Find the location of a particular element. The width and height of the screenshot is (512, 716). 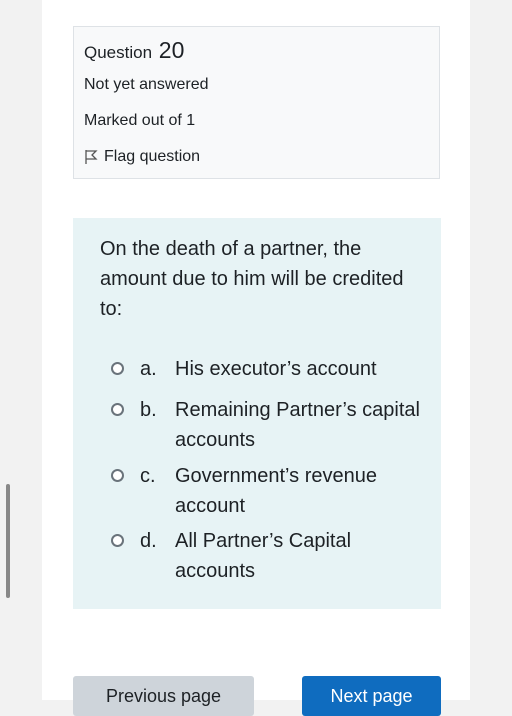

question-label: Question is located at coordinates (118, 52).